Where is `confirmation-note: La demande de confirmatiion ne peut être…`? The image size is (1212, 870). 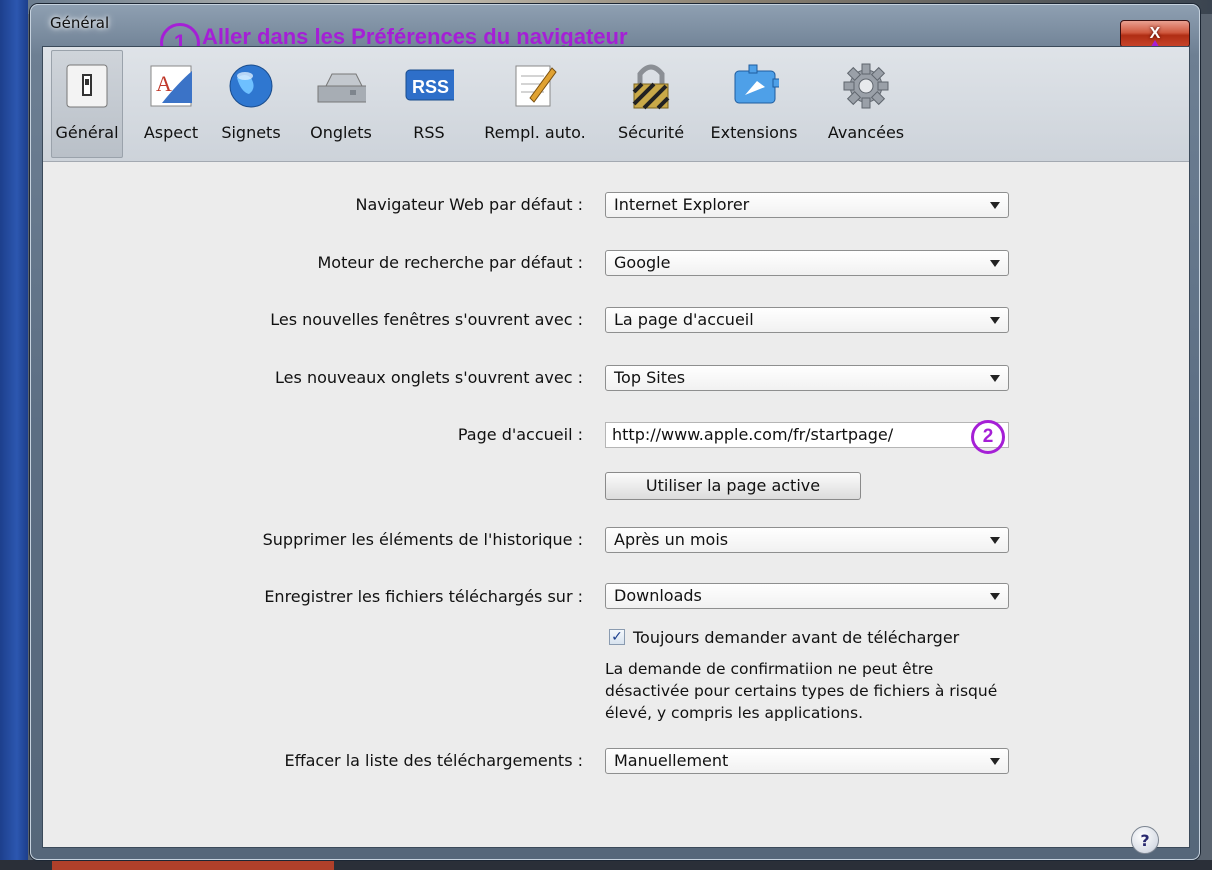
confirmation-note: La demande de confirmatiion ne peut être… is located at coordinates (801, 691).